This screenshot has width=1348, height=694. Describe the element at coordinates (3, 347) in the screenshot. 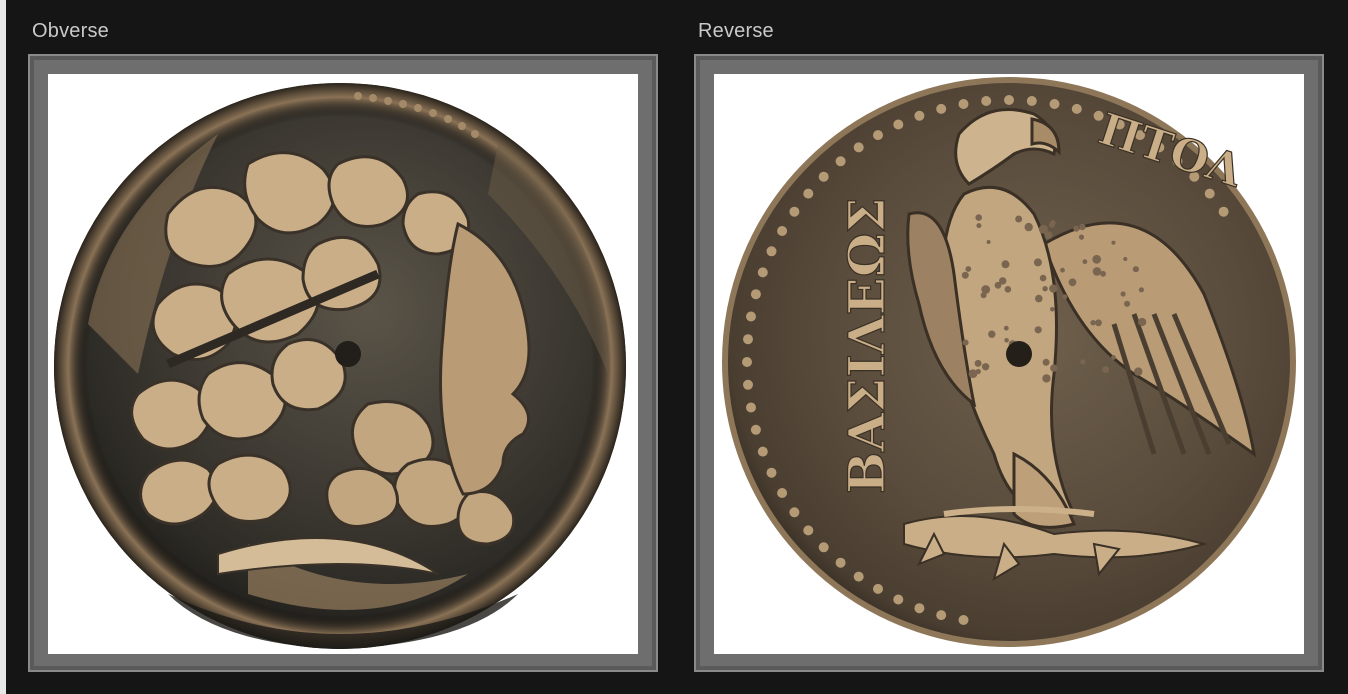

I see `left-edge-rail` at that location.